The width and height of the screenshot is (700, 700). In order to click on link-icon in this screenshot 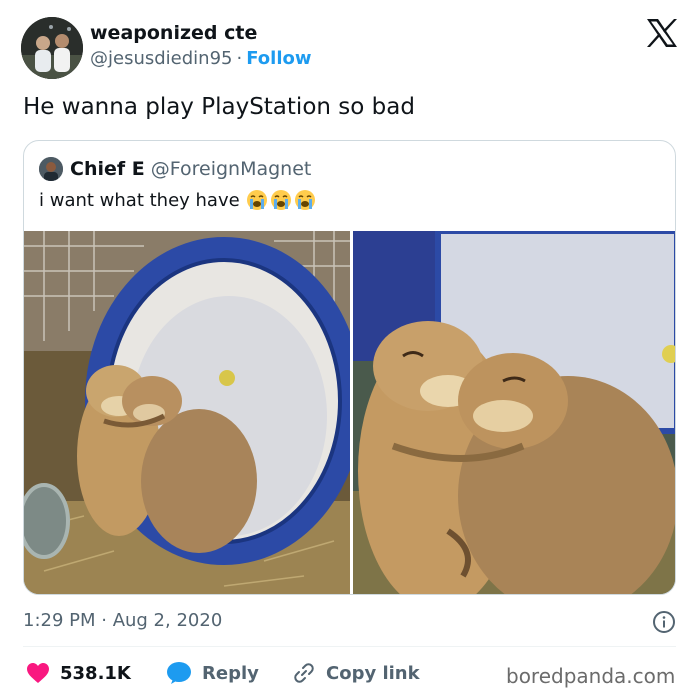, I will do `click(304, 673)`.